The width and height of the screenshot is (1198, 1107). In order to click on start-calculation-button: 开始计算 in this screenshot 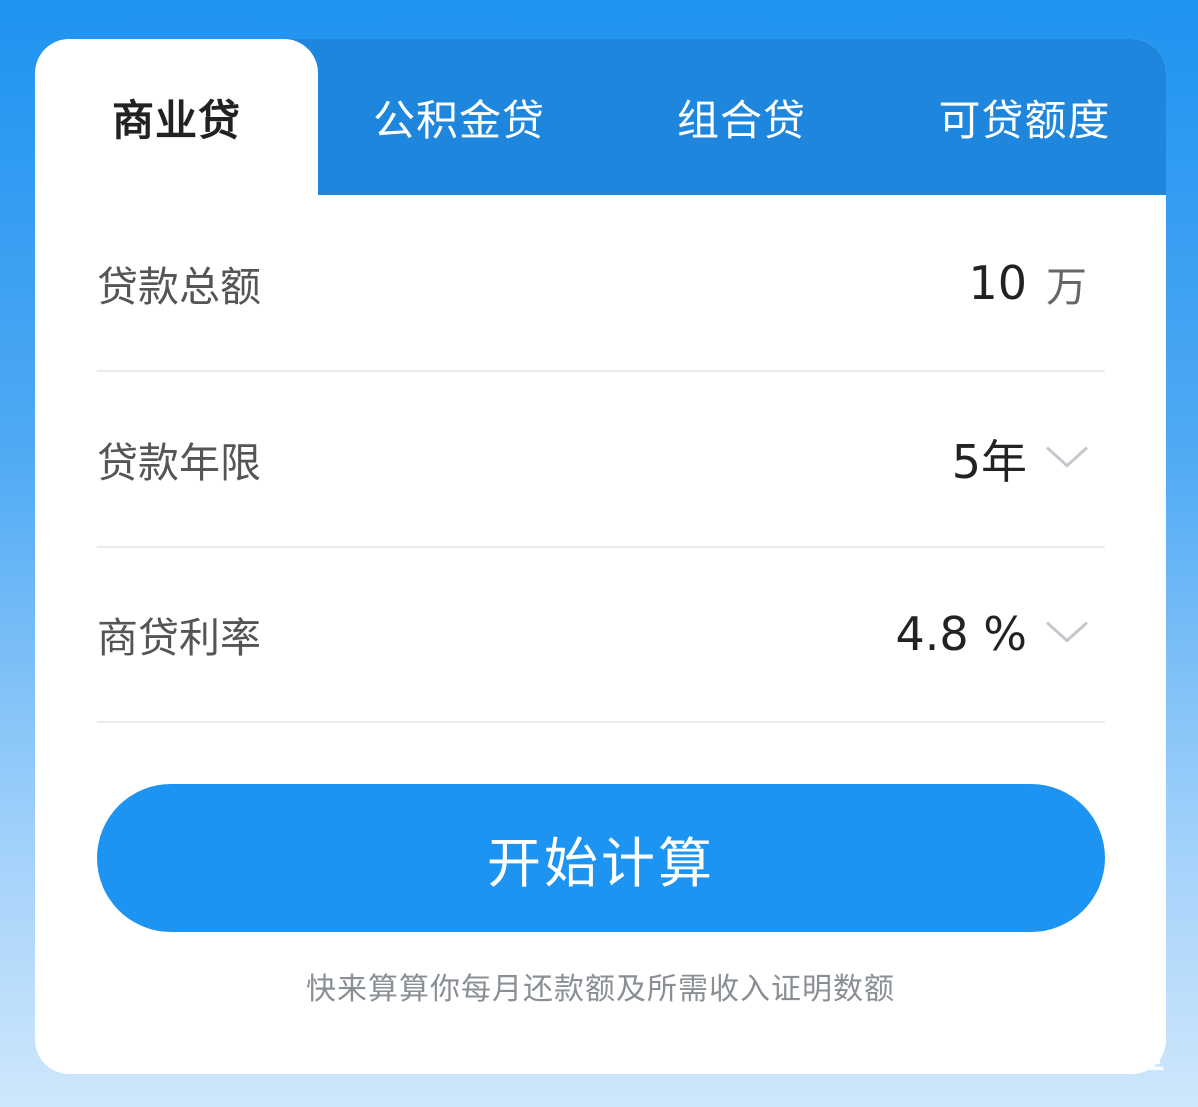, I will do `click(601, 858)`.